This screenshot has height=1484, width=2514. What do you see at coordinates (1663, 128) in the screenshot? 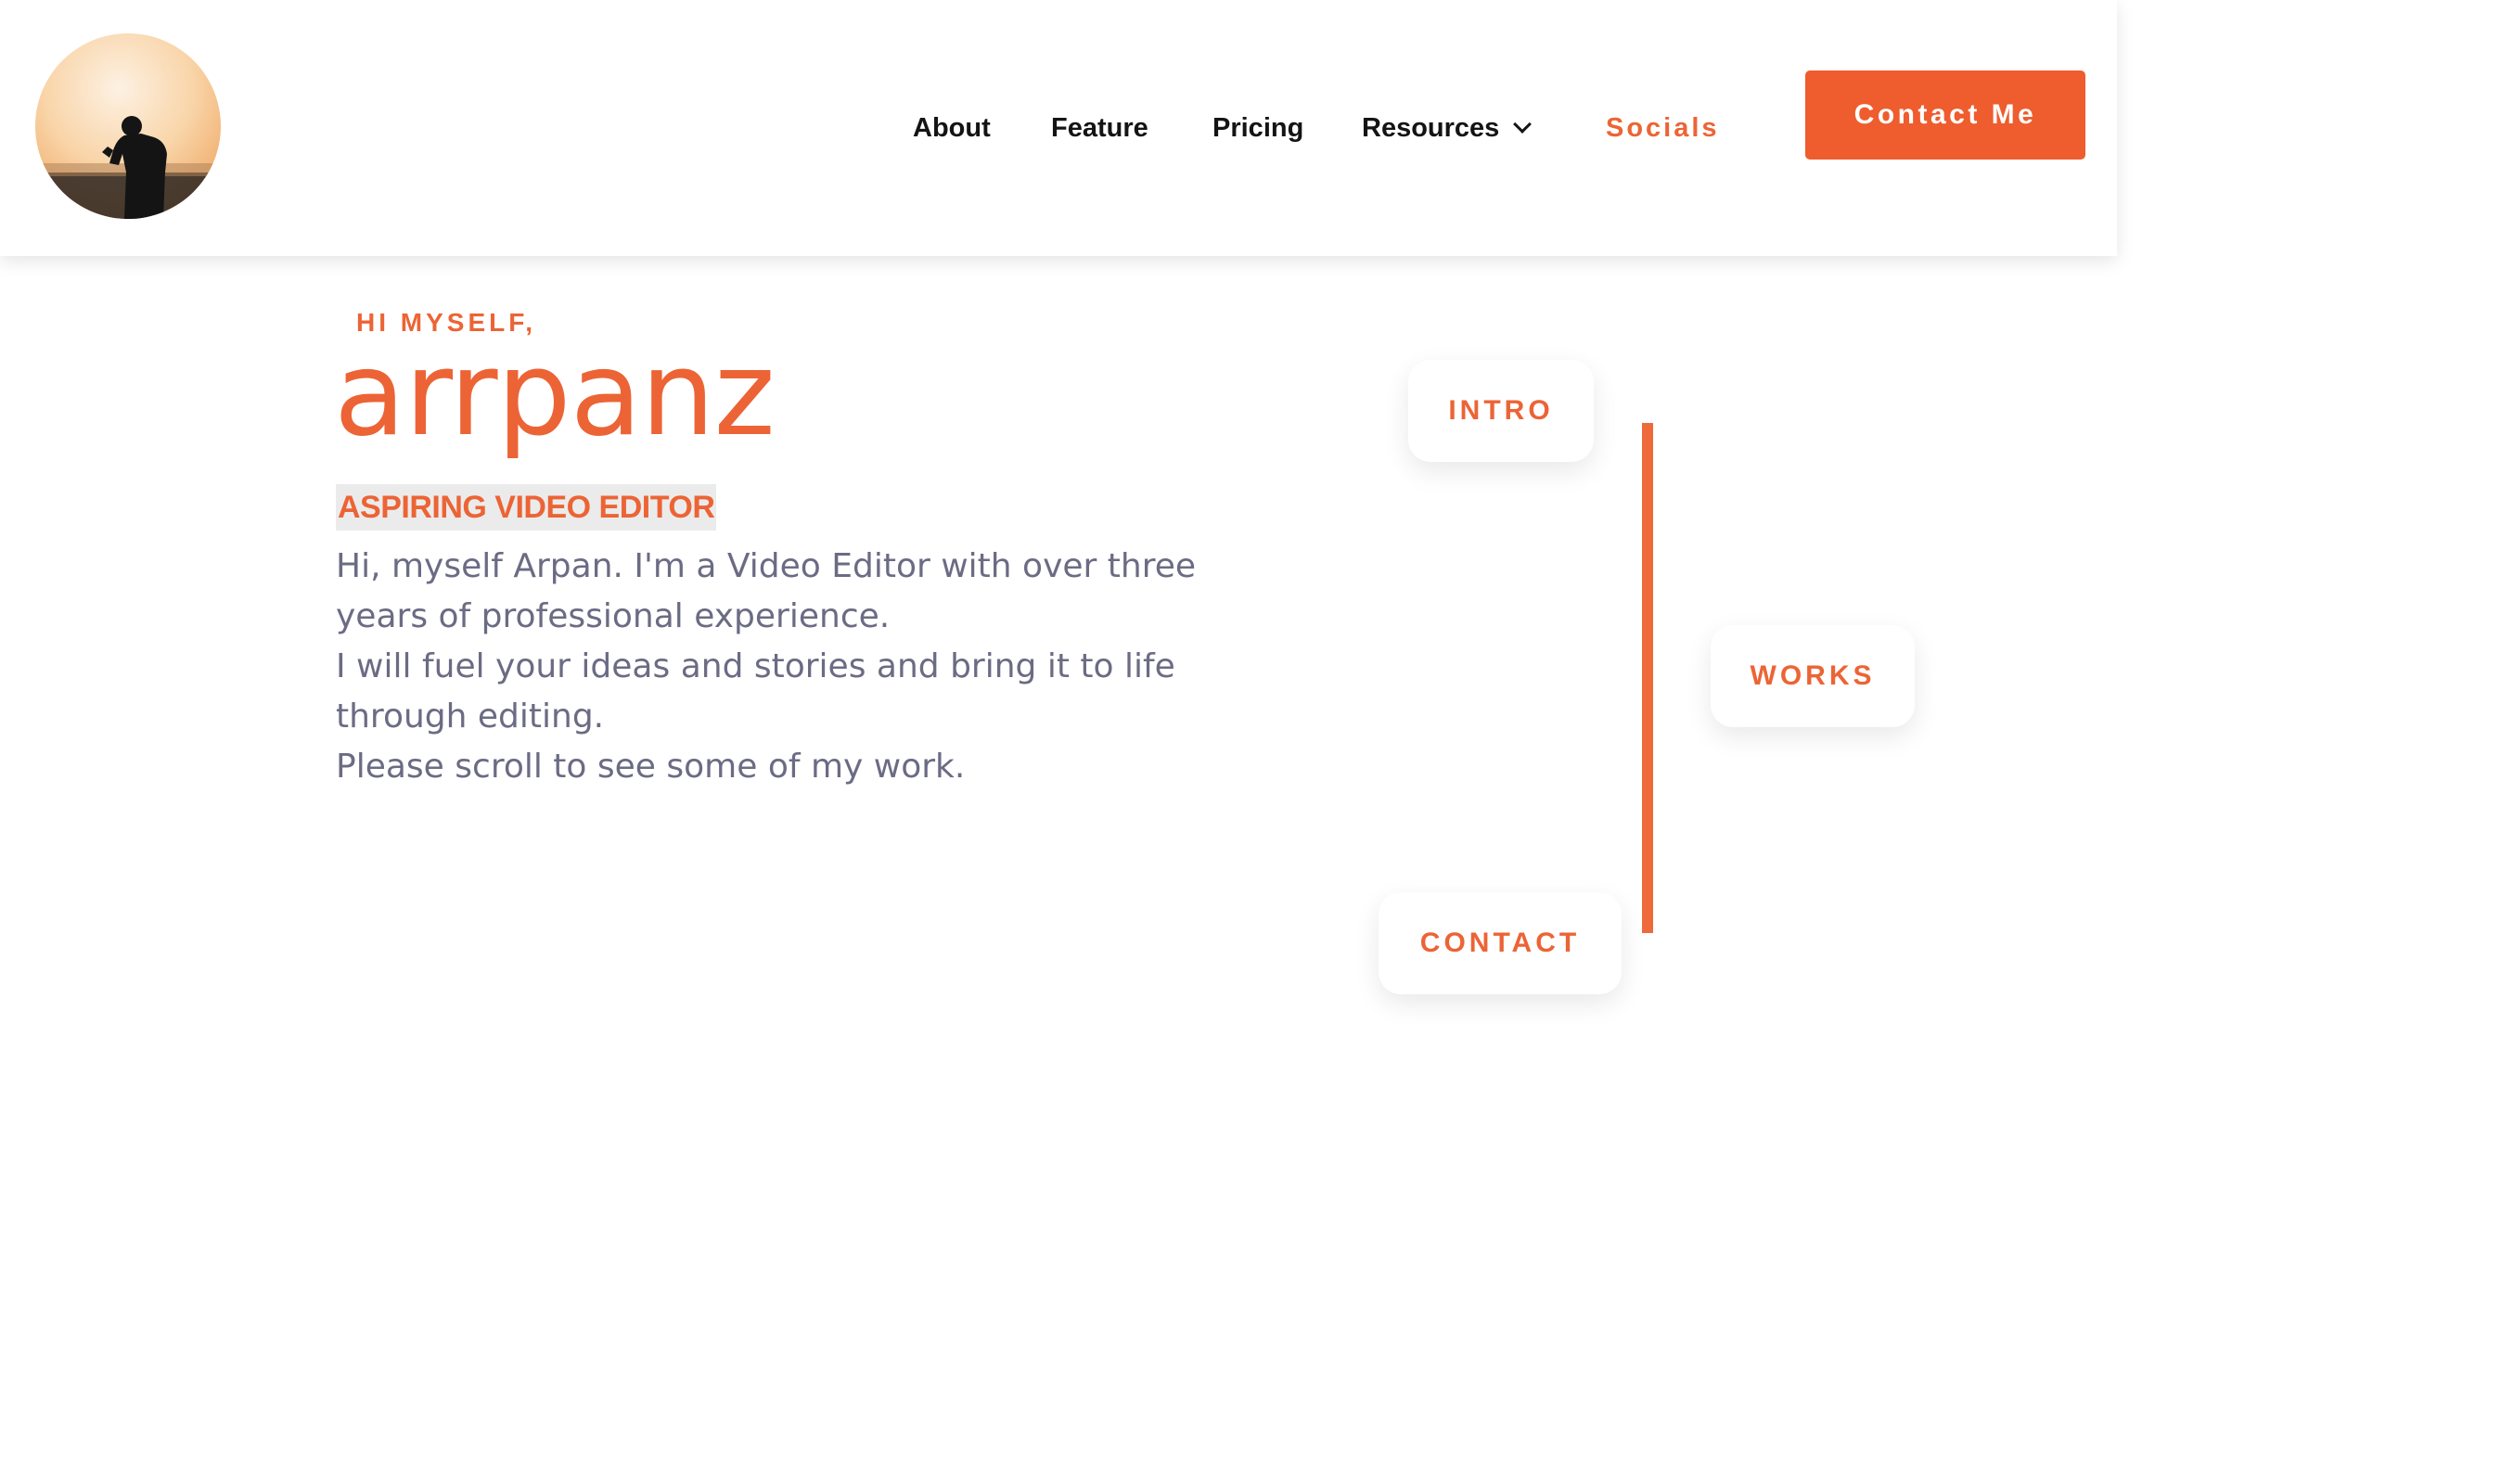
I see `nav-socials: Socials` at bounding box center [1663, 128].